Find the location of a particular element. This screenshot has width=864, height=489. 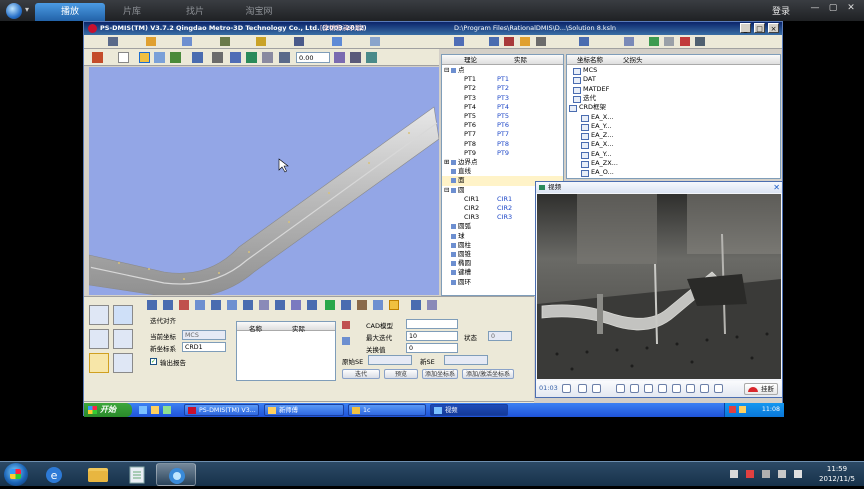

tab-library: 片库 is located at coordinates (132, 12).